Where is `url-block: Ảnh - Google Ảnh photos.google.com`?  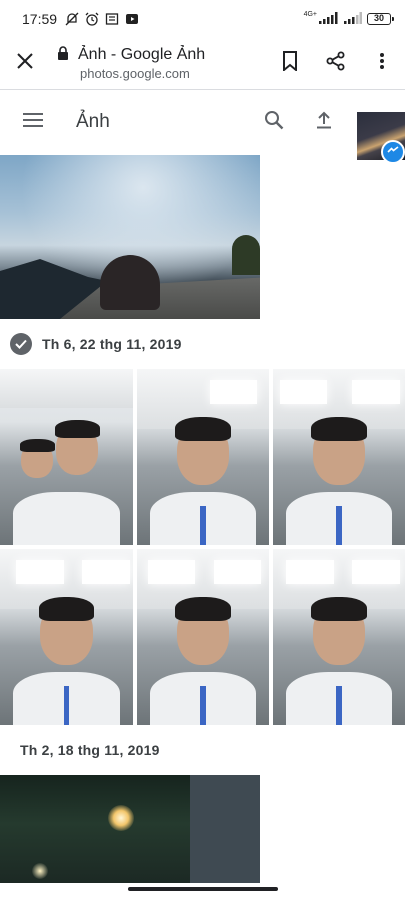 url-block: Ảnh - Google Ảnh photos.google.com is located at coordinates (158, 63).